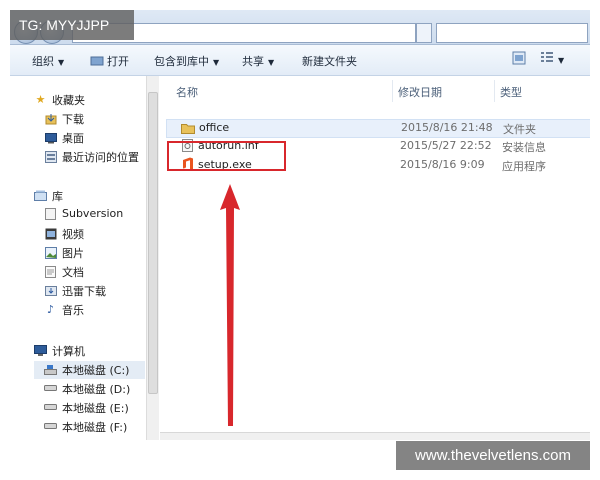  Describe the element at coordinates (230, 305) in the screenshot. I see `red-arrow` at that location.